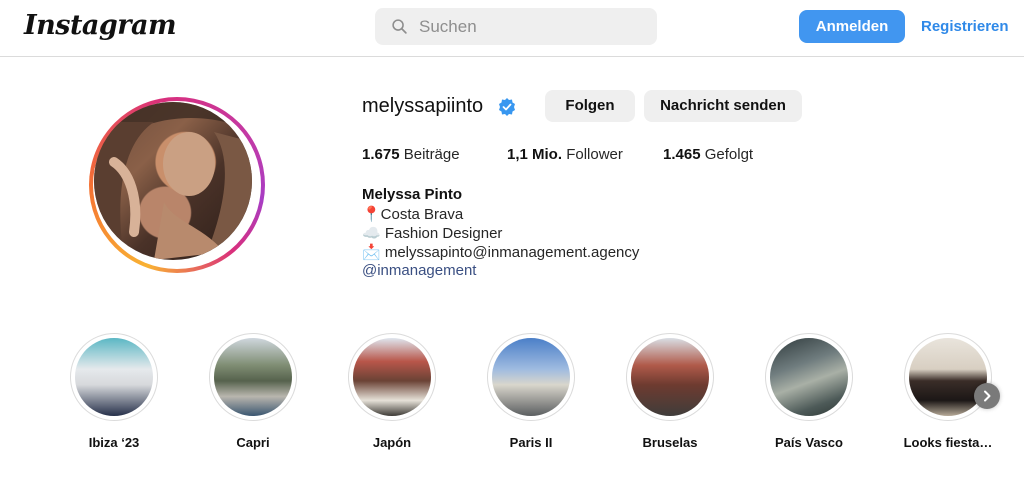 This screenshot has width=1024, height=478. What do you see at coordinates (501, 252) in the screenshot?
I see `bio-email: 📩 melyssapinto@inmanagement.agency` at bounding box center [501, 252].